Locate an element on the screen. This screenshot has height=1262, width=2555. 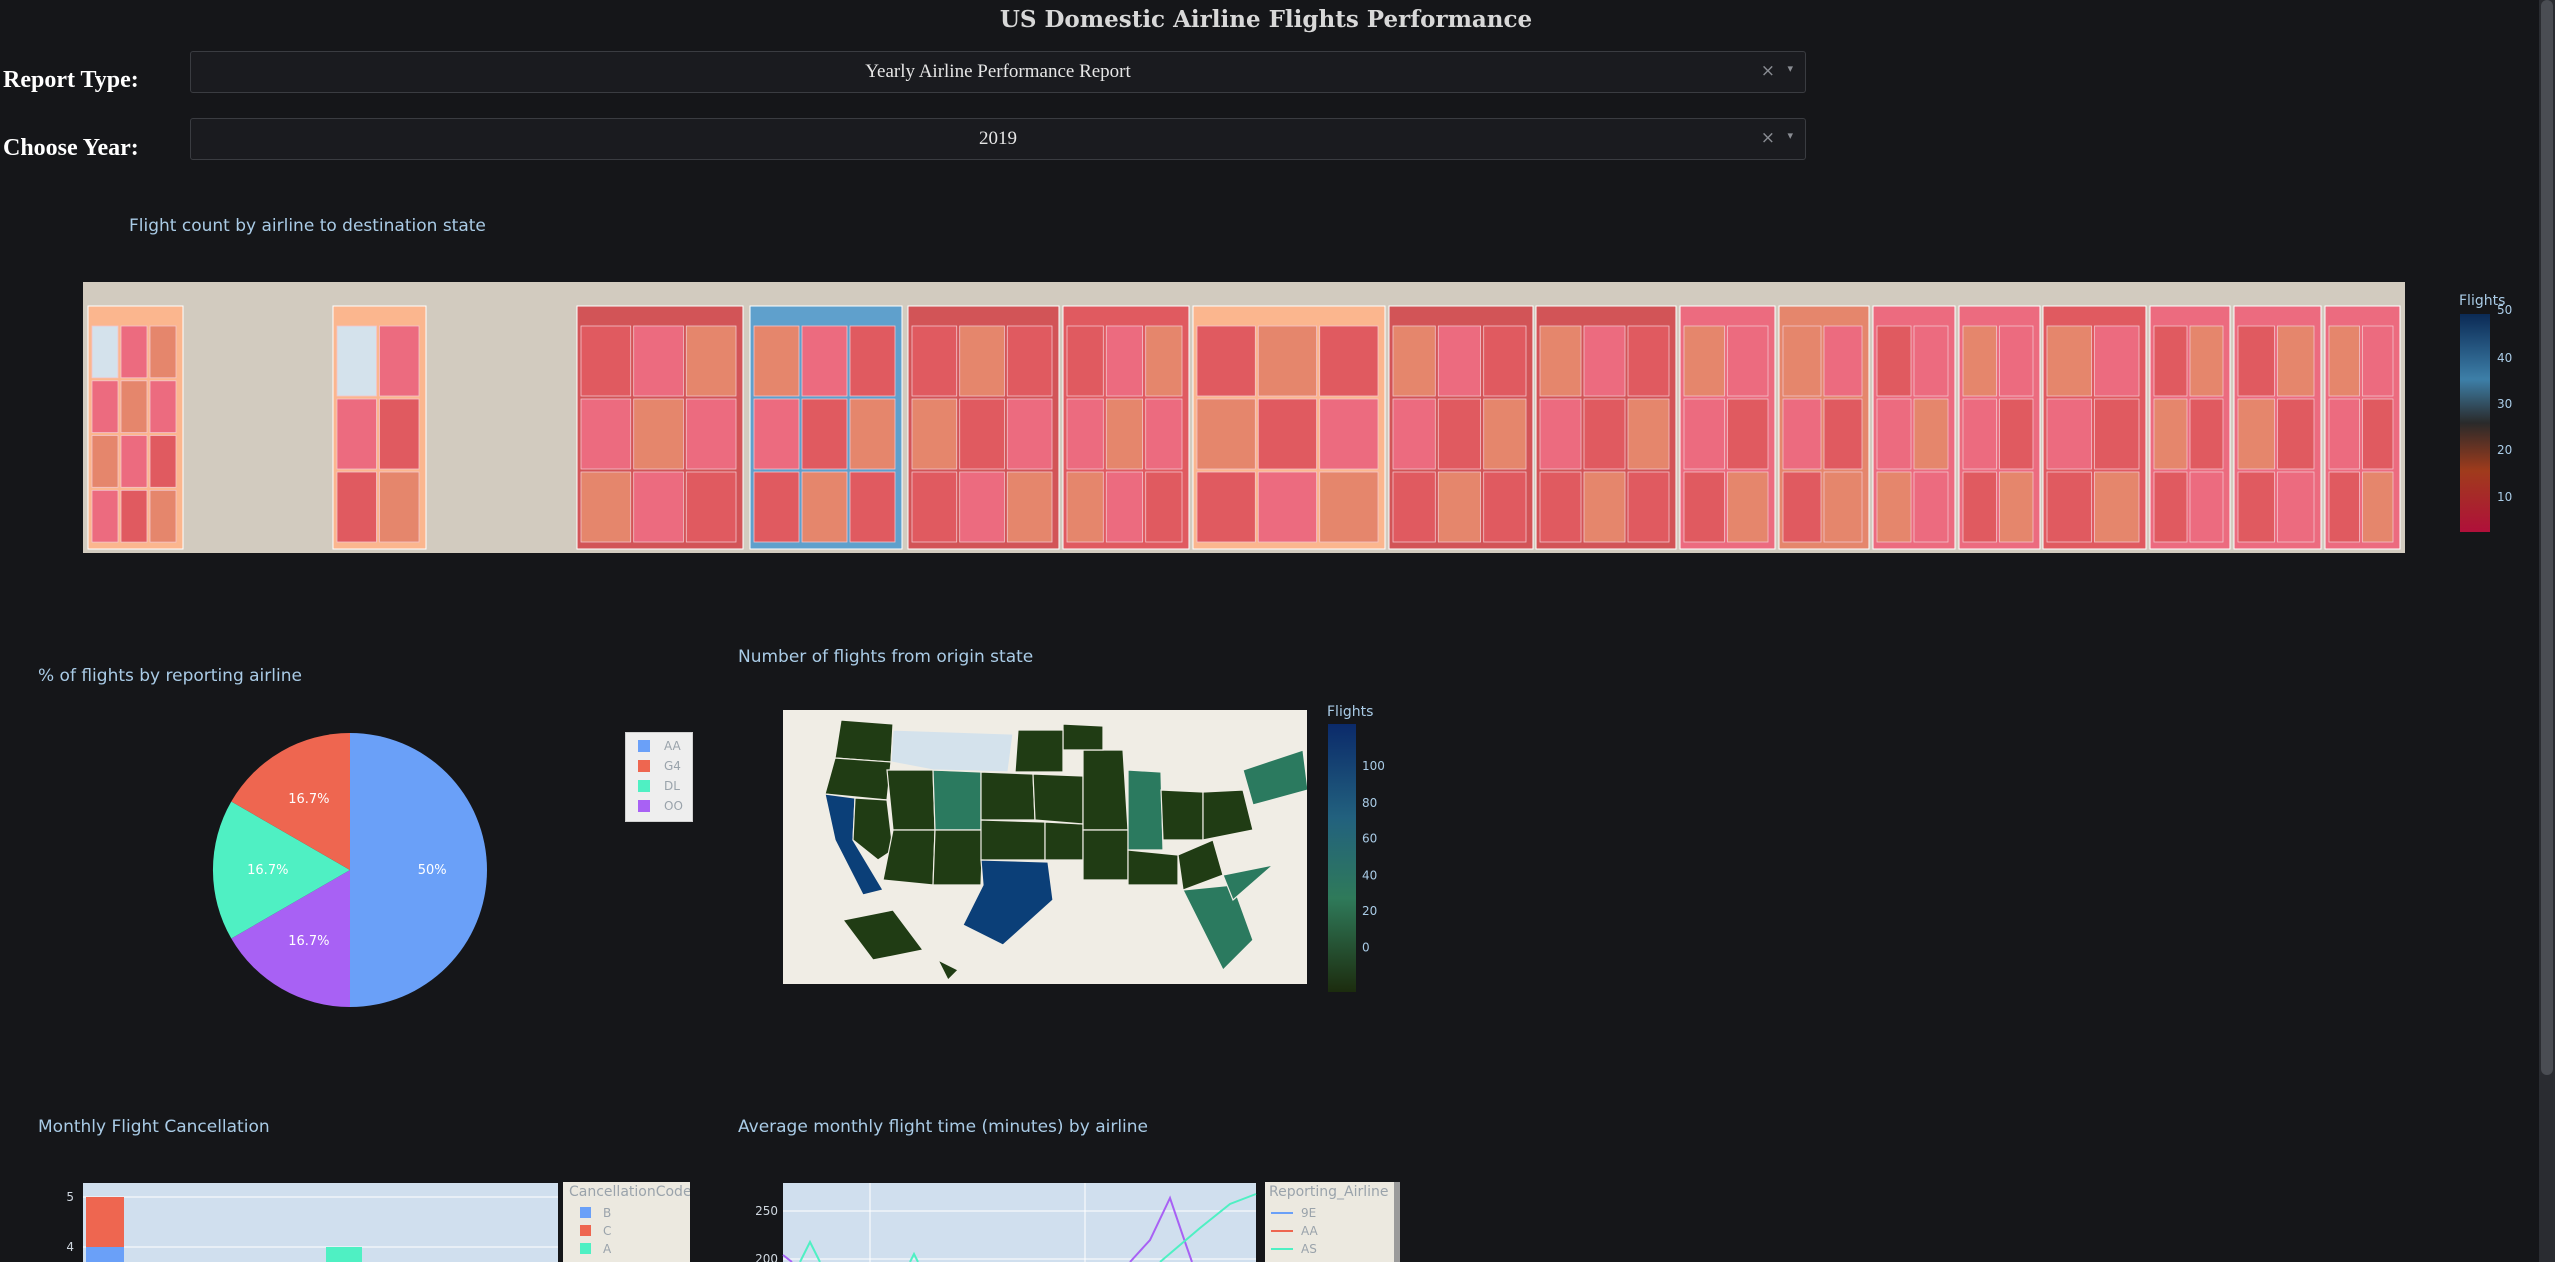
airtime-legend: Reporting_Airline 9E AA AS is located at coordinates (1332, 1222).